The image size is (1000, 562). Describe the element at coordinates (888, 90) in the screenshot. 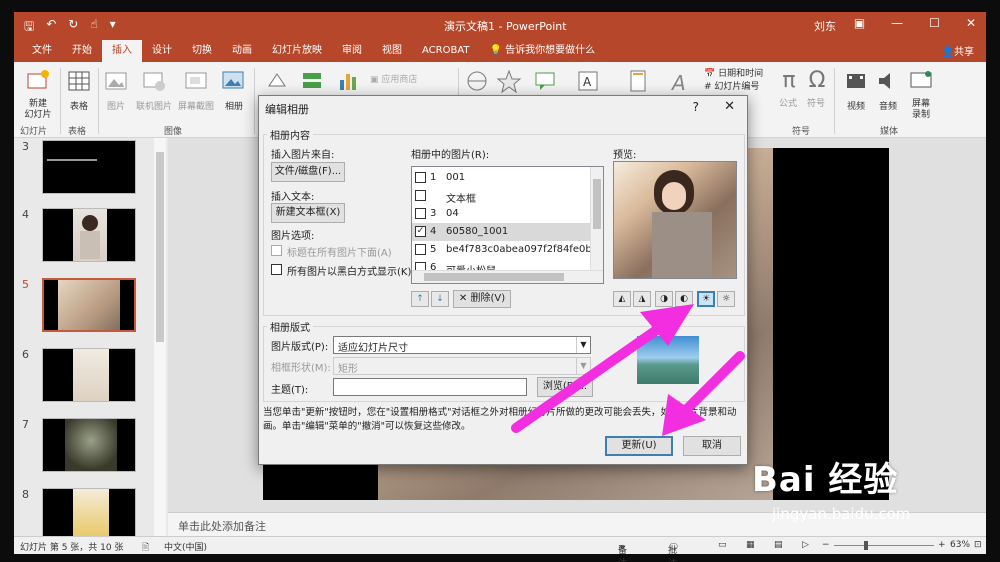

I see `audio-button: 音频` at that location.